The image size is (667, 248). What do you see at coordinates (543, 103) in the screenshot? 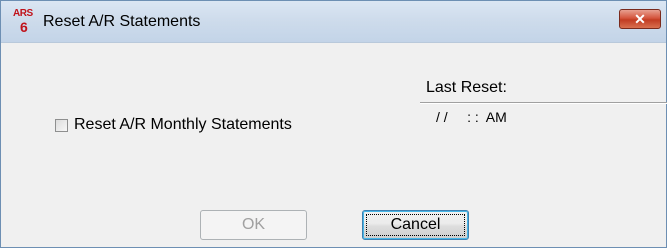
I see `last-reset-divider` at bounding box center [543, 103].